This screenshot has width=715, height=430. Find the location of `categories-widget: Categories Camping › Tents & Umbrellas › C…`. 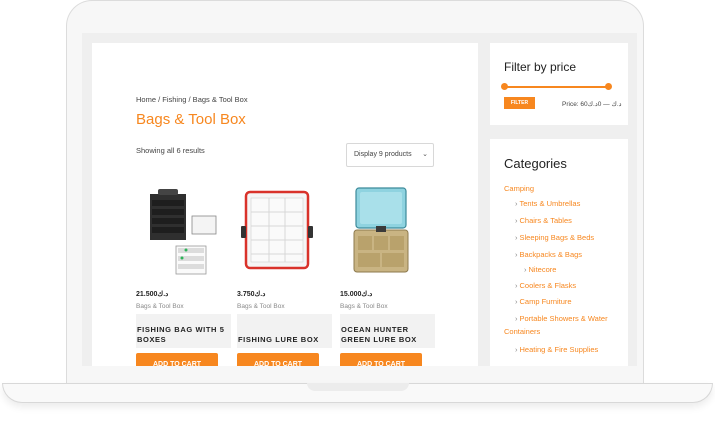

categories-widget: Categories Camping › Tents & Umbrellas › C… is located at coordinates (559, 252).